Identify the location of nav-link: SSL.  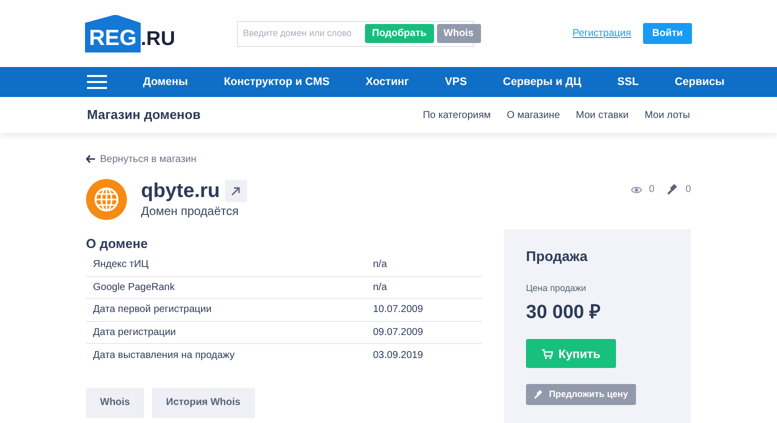
(628, 82).